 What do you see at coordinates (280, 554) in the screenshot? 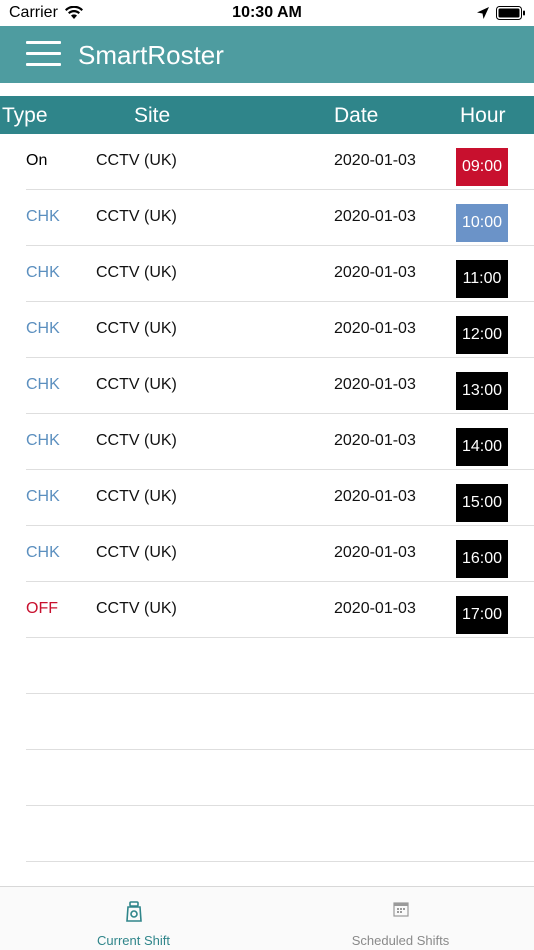
I see `shift-row: CHK CCTV (UK) 2020-01-03 16:00` at bounding box center [280, 554].